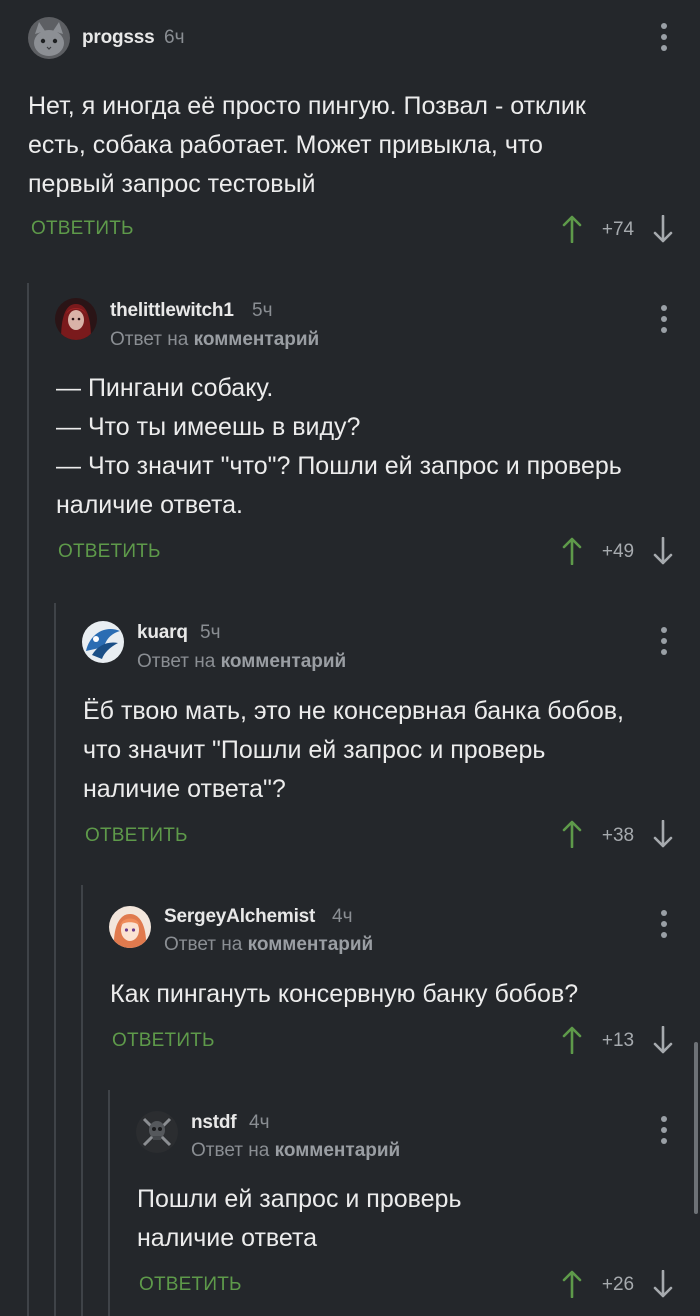 This screenshot has height=1316, width=700. I want to click on dark-skull-avatar-icon, so click(157, 1132).